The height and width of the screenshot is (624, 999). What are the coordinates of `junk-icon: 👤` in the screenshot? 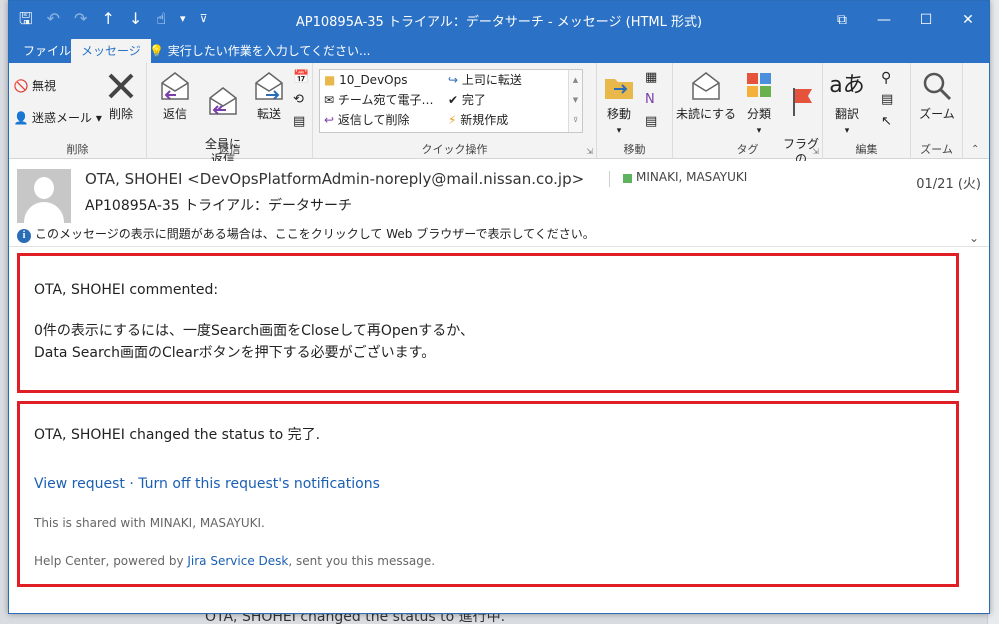 It's located at (21, 118).